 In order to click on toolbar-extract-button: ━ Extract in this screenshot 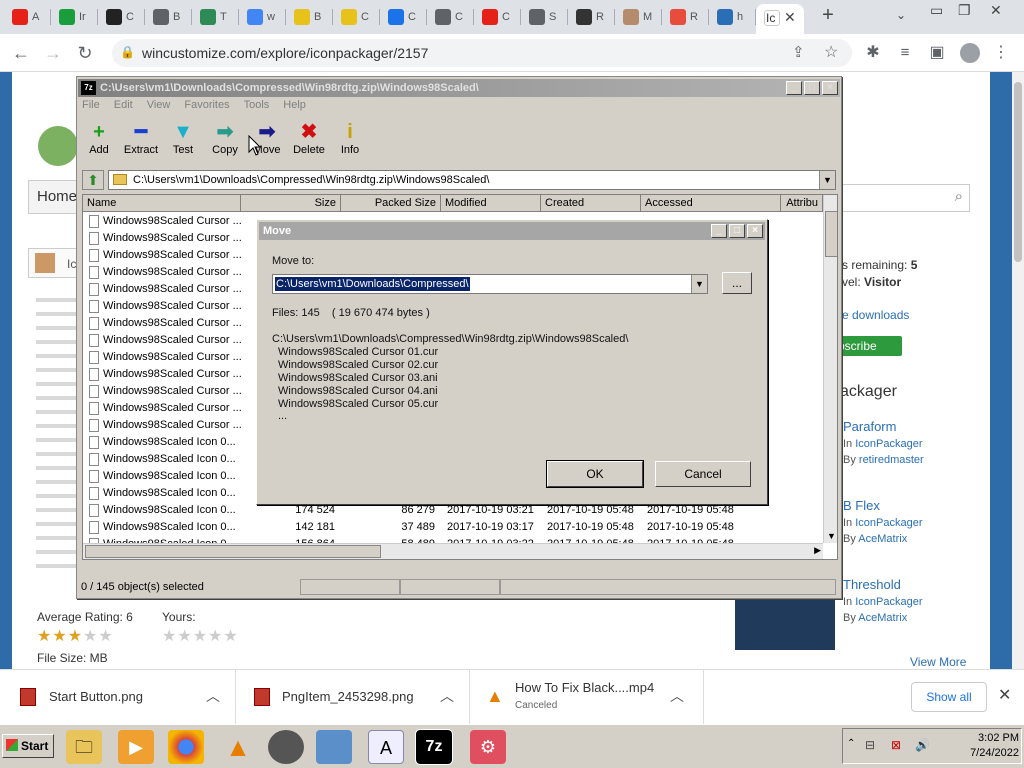, I will do `click(141, 138)`.